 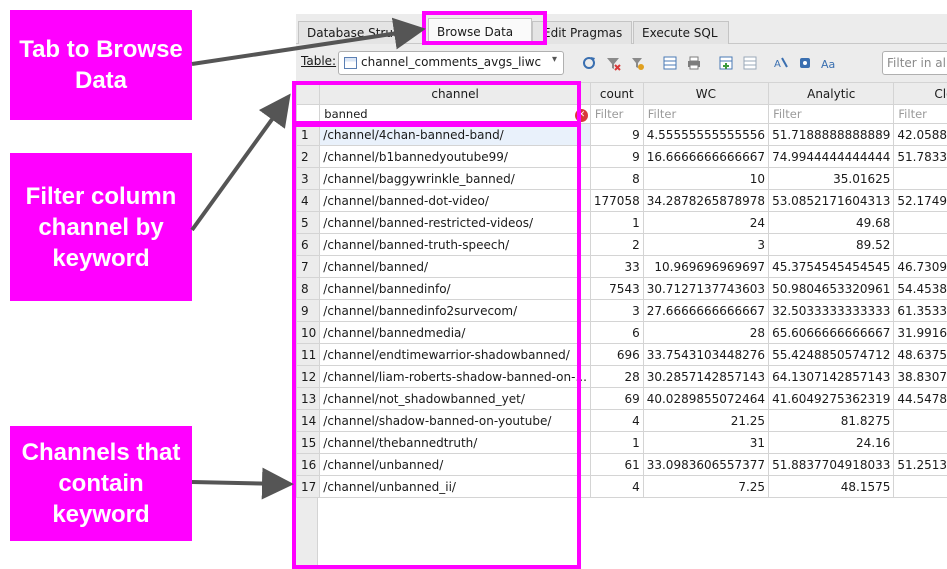 What do you see at coordinates (616, 93) in the screenshot?
I see `column-header-count: count` at bounding box center [616, 93].